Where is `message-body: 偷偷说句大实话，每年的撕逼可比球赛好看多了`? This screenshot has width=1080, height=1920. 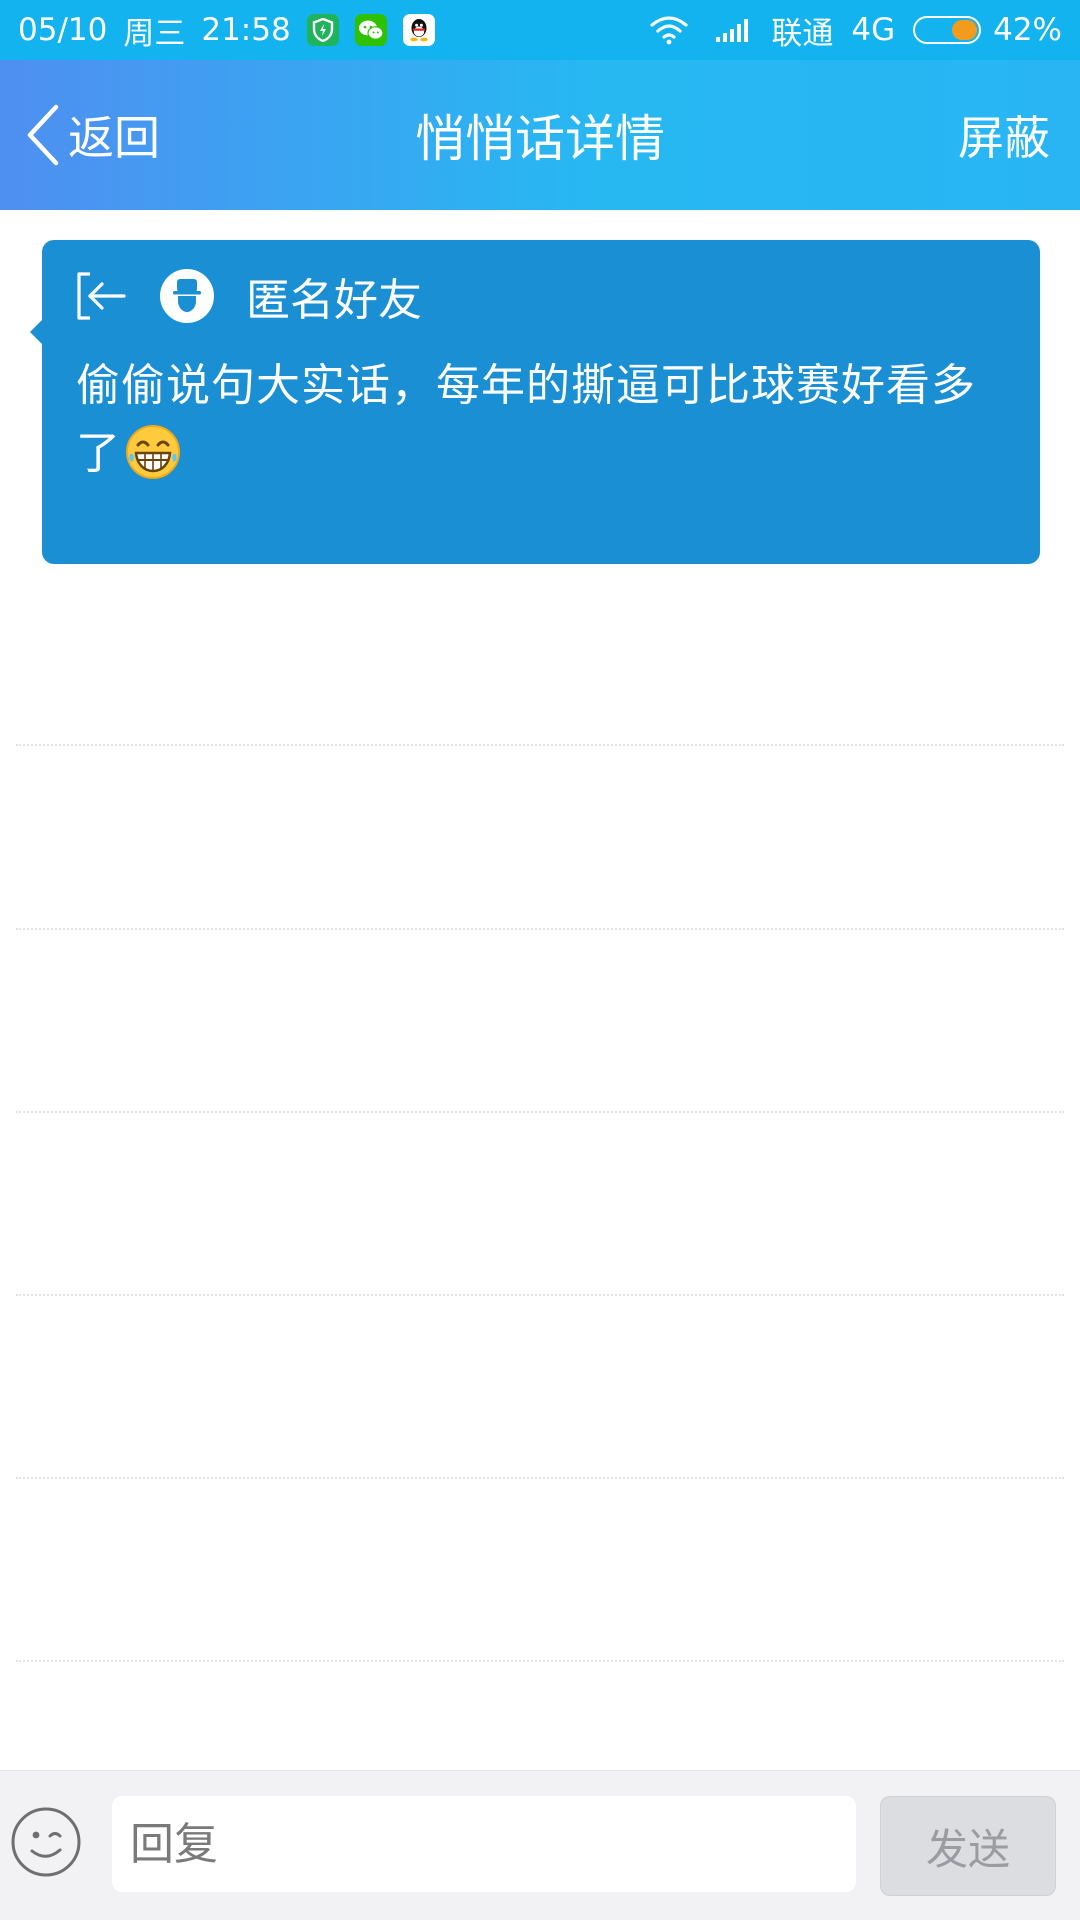 message-body: 偷偷说句大实话，每年的撕逼可比球赛好看多了 is located at coordinates (536, 420).